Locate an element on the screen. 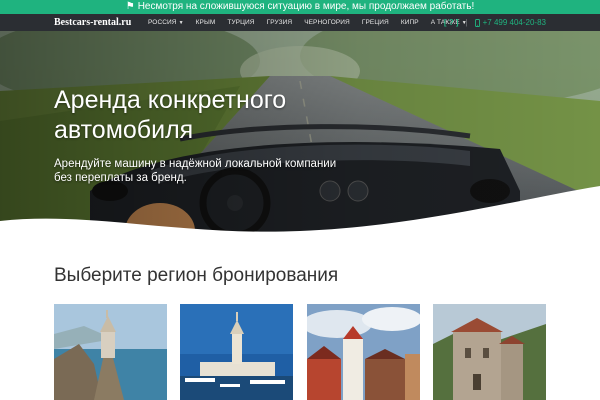 The width and height of the screenshot is (600, 400). nav-item-label: КИПР is located at coordinates (409, 22).